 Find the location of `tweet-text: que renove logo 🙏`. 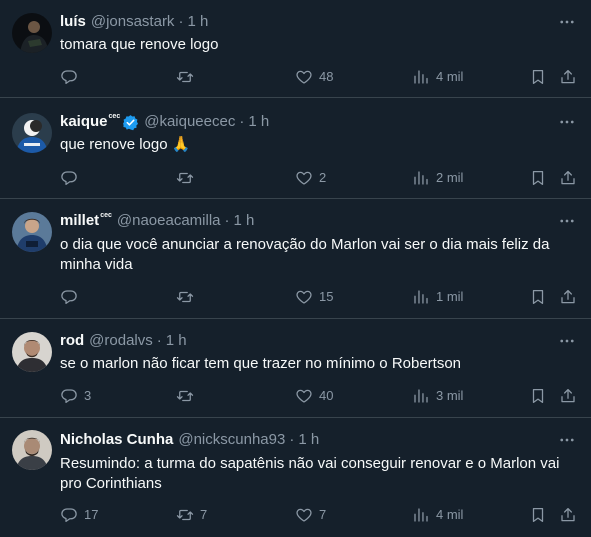

tweet-text: que renove logo 🙏 is located at coordinates (125, 144).